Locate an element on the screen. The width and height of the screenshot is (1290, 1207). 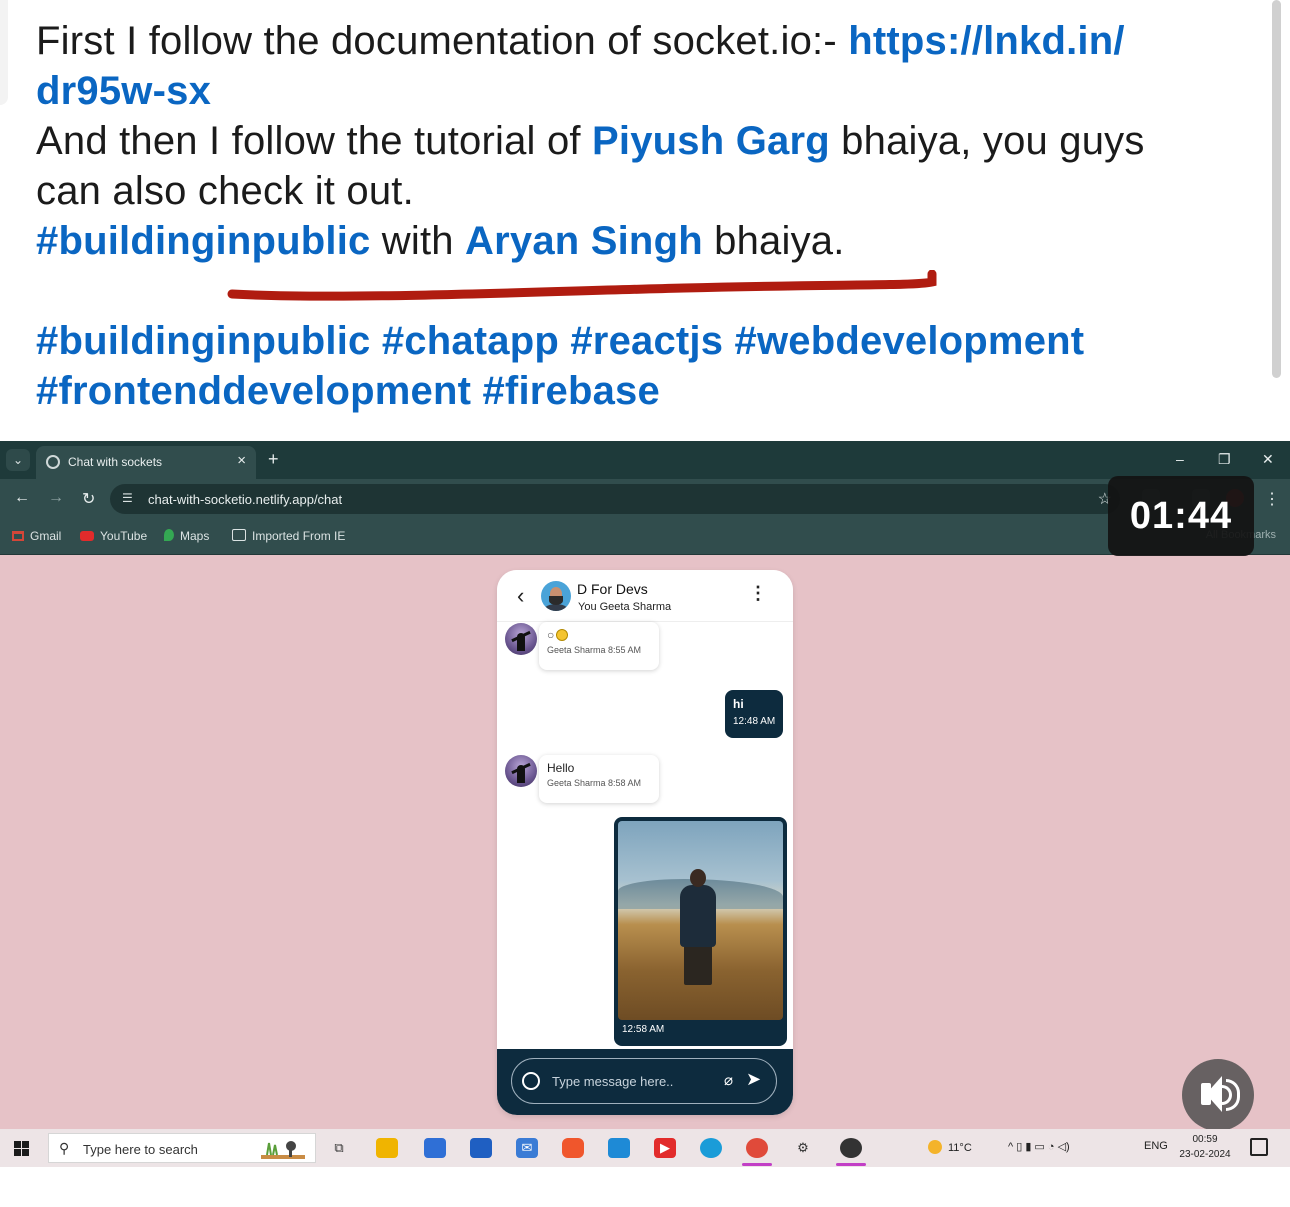
chat-menu-icon: ⋮ is located at coordinates (758, 593).